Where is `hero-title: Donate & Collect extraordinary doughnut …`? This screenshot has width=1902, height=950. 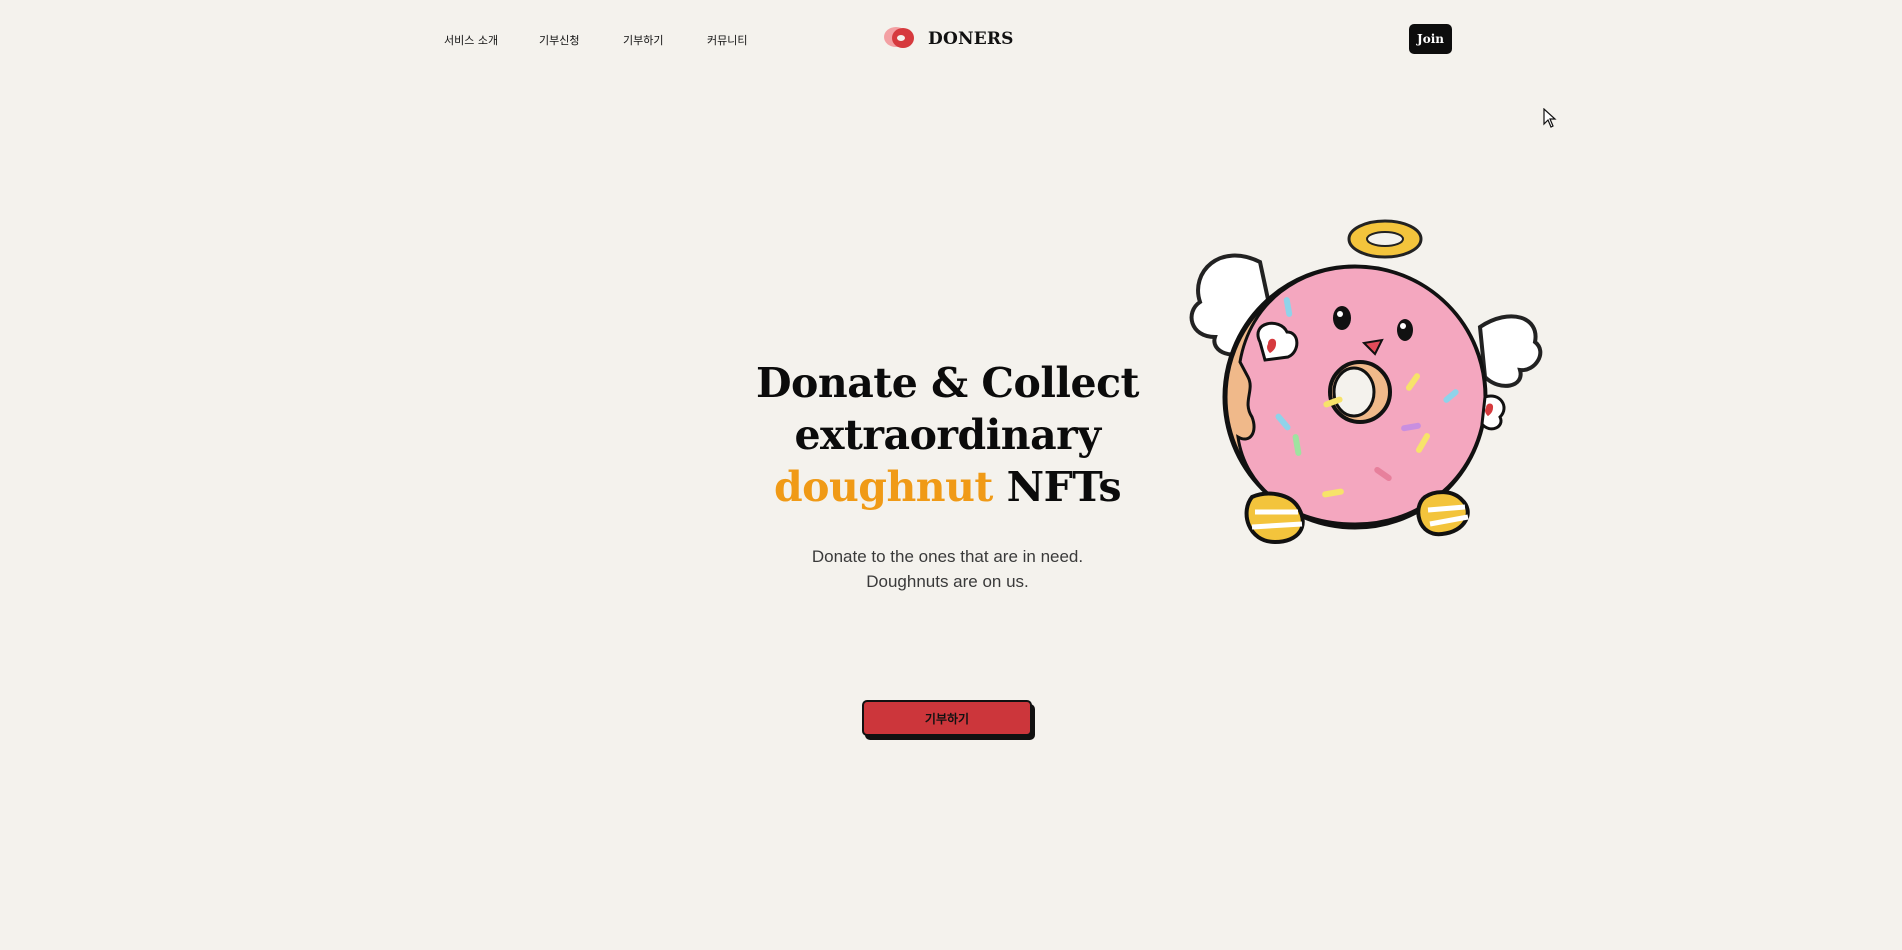
hero-title: Donate & Collect extraordinary doughnut … is located at coordinates (947, 435).